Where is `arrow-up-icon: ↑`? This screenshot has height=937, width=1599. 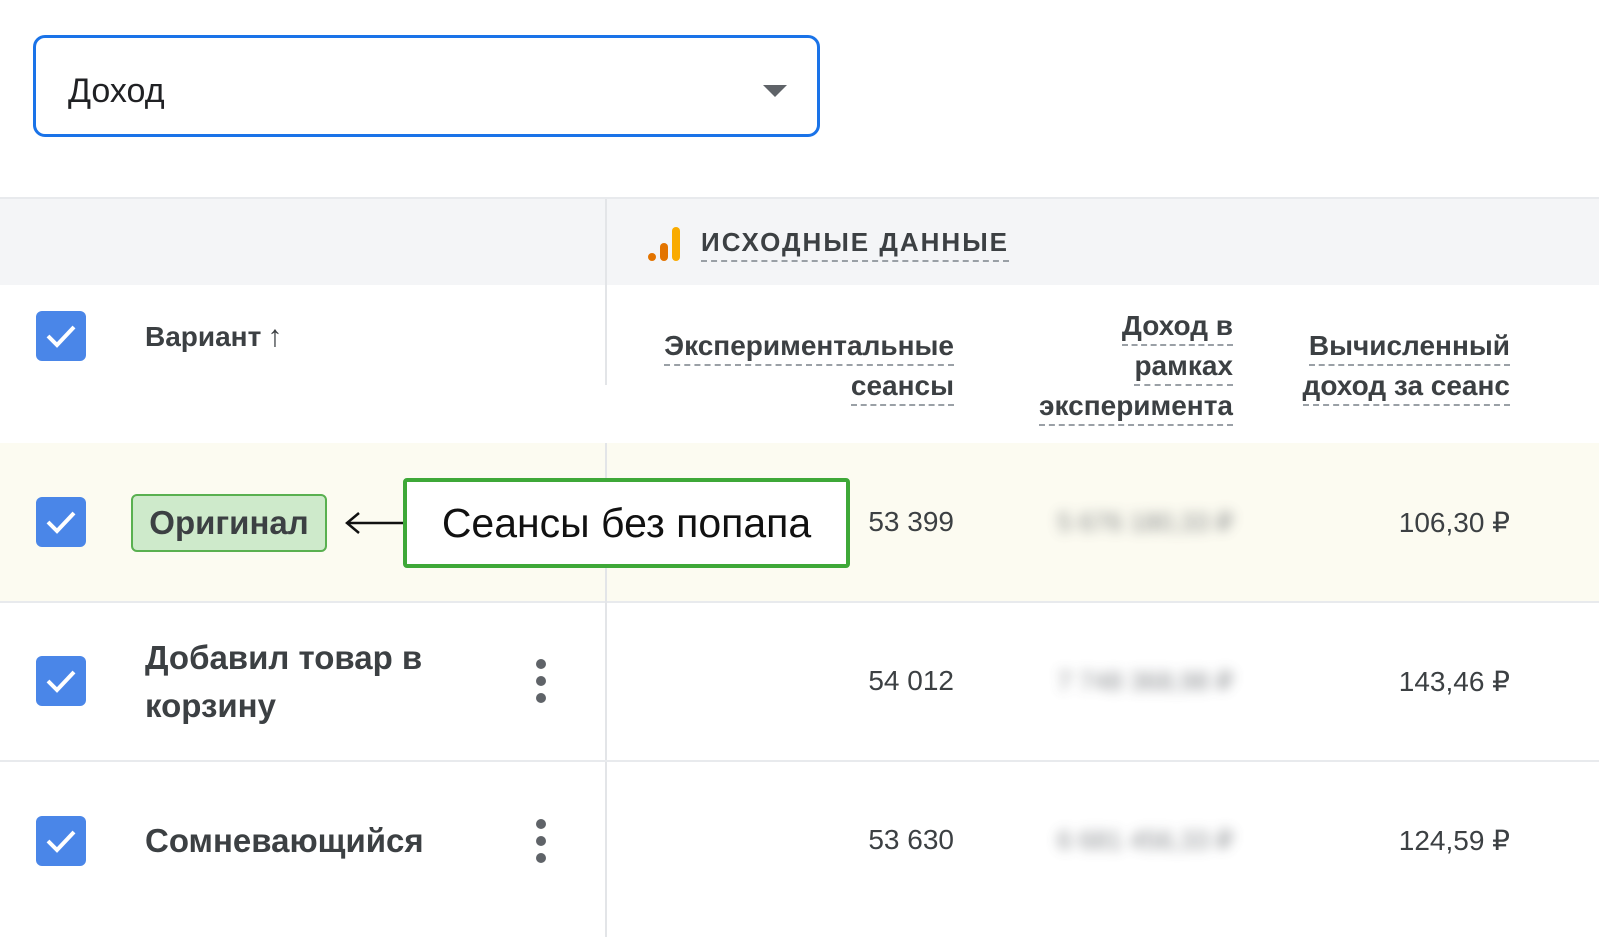
arrow-up-icon: ↑ is located at coordinates (275, 336).